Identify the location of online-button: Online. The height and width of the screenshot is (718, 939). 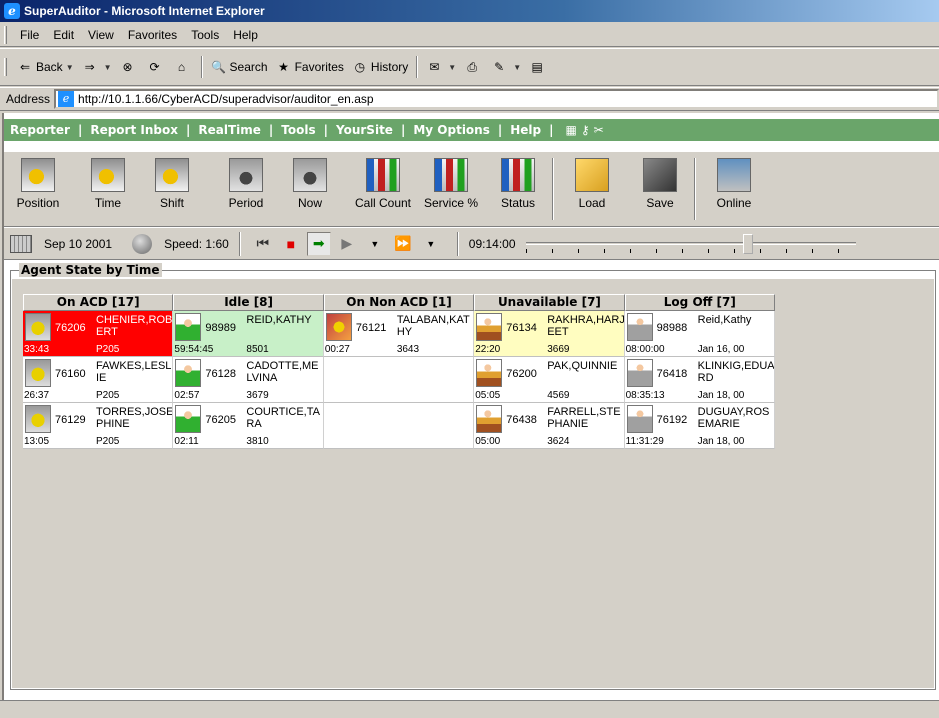
(734, 190).